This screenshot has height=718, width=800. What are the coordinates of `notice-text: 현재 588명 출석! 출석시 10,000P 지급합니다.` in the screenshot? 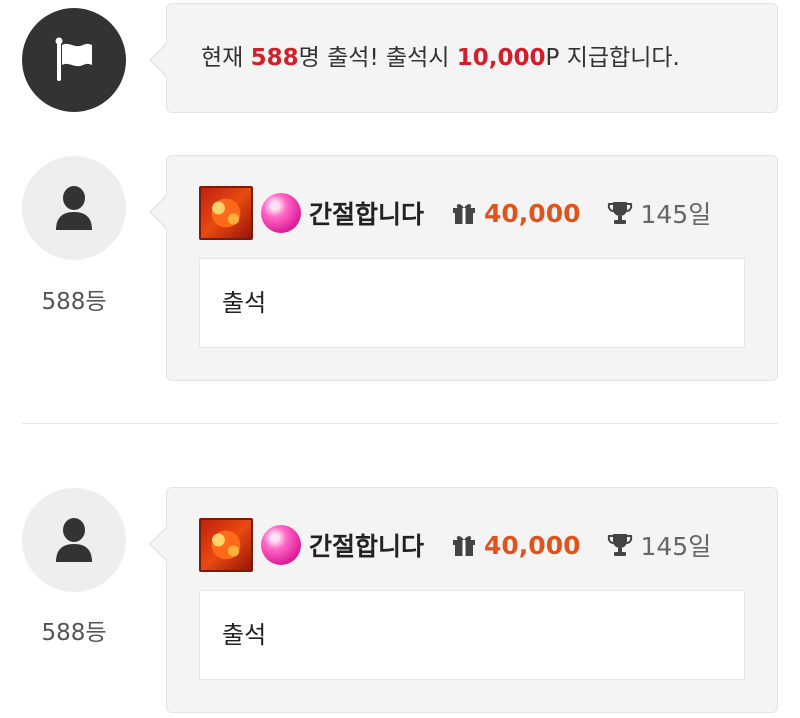 It's located at (440, 58).